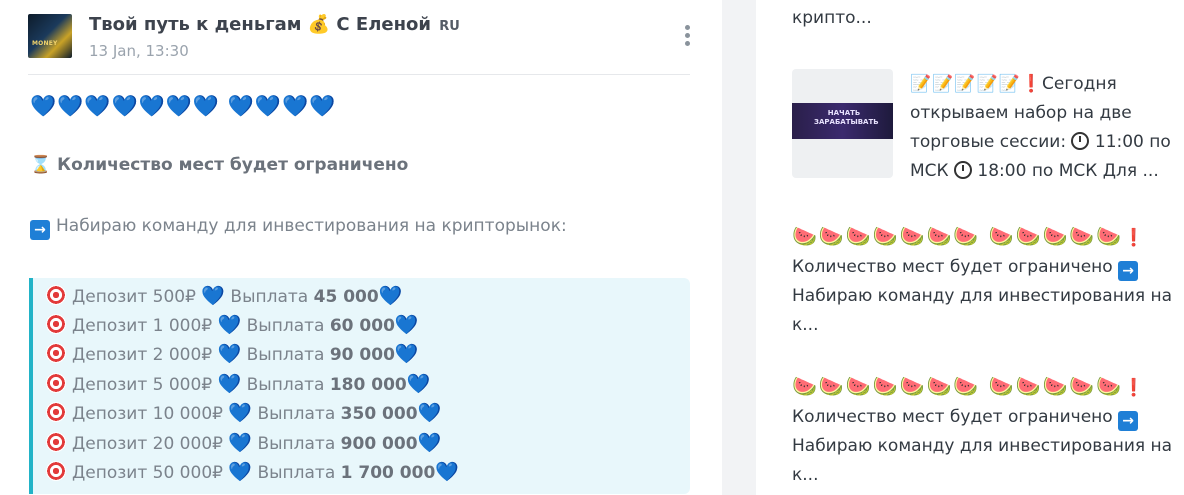 This screenshot has height=495, width=1184. Describe the element at coordinates (362, 355) in the screenshot. I see `payout-value: 90 000` at that location.